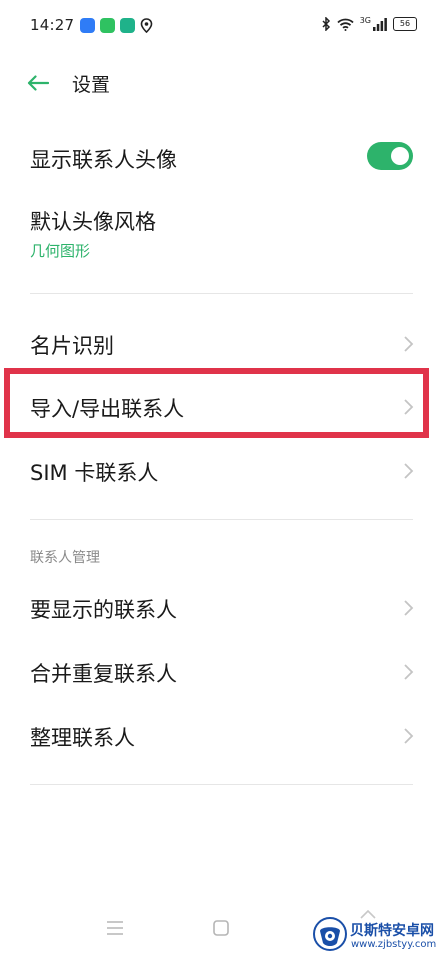 The image size is (443, 960). Describe the element at coordinates (221, 671) in the screenshot. I see `list-item: 合并重复联系人` at that location.